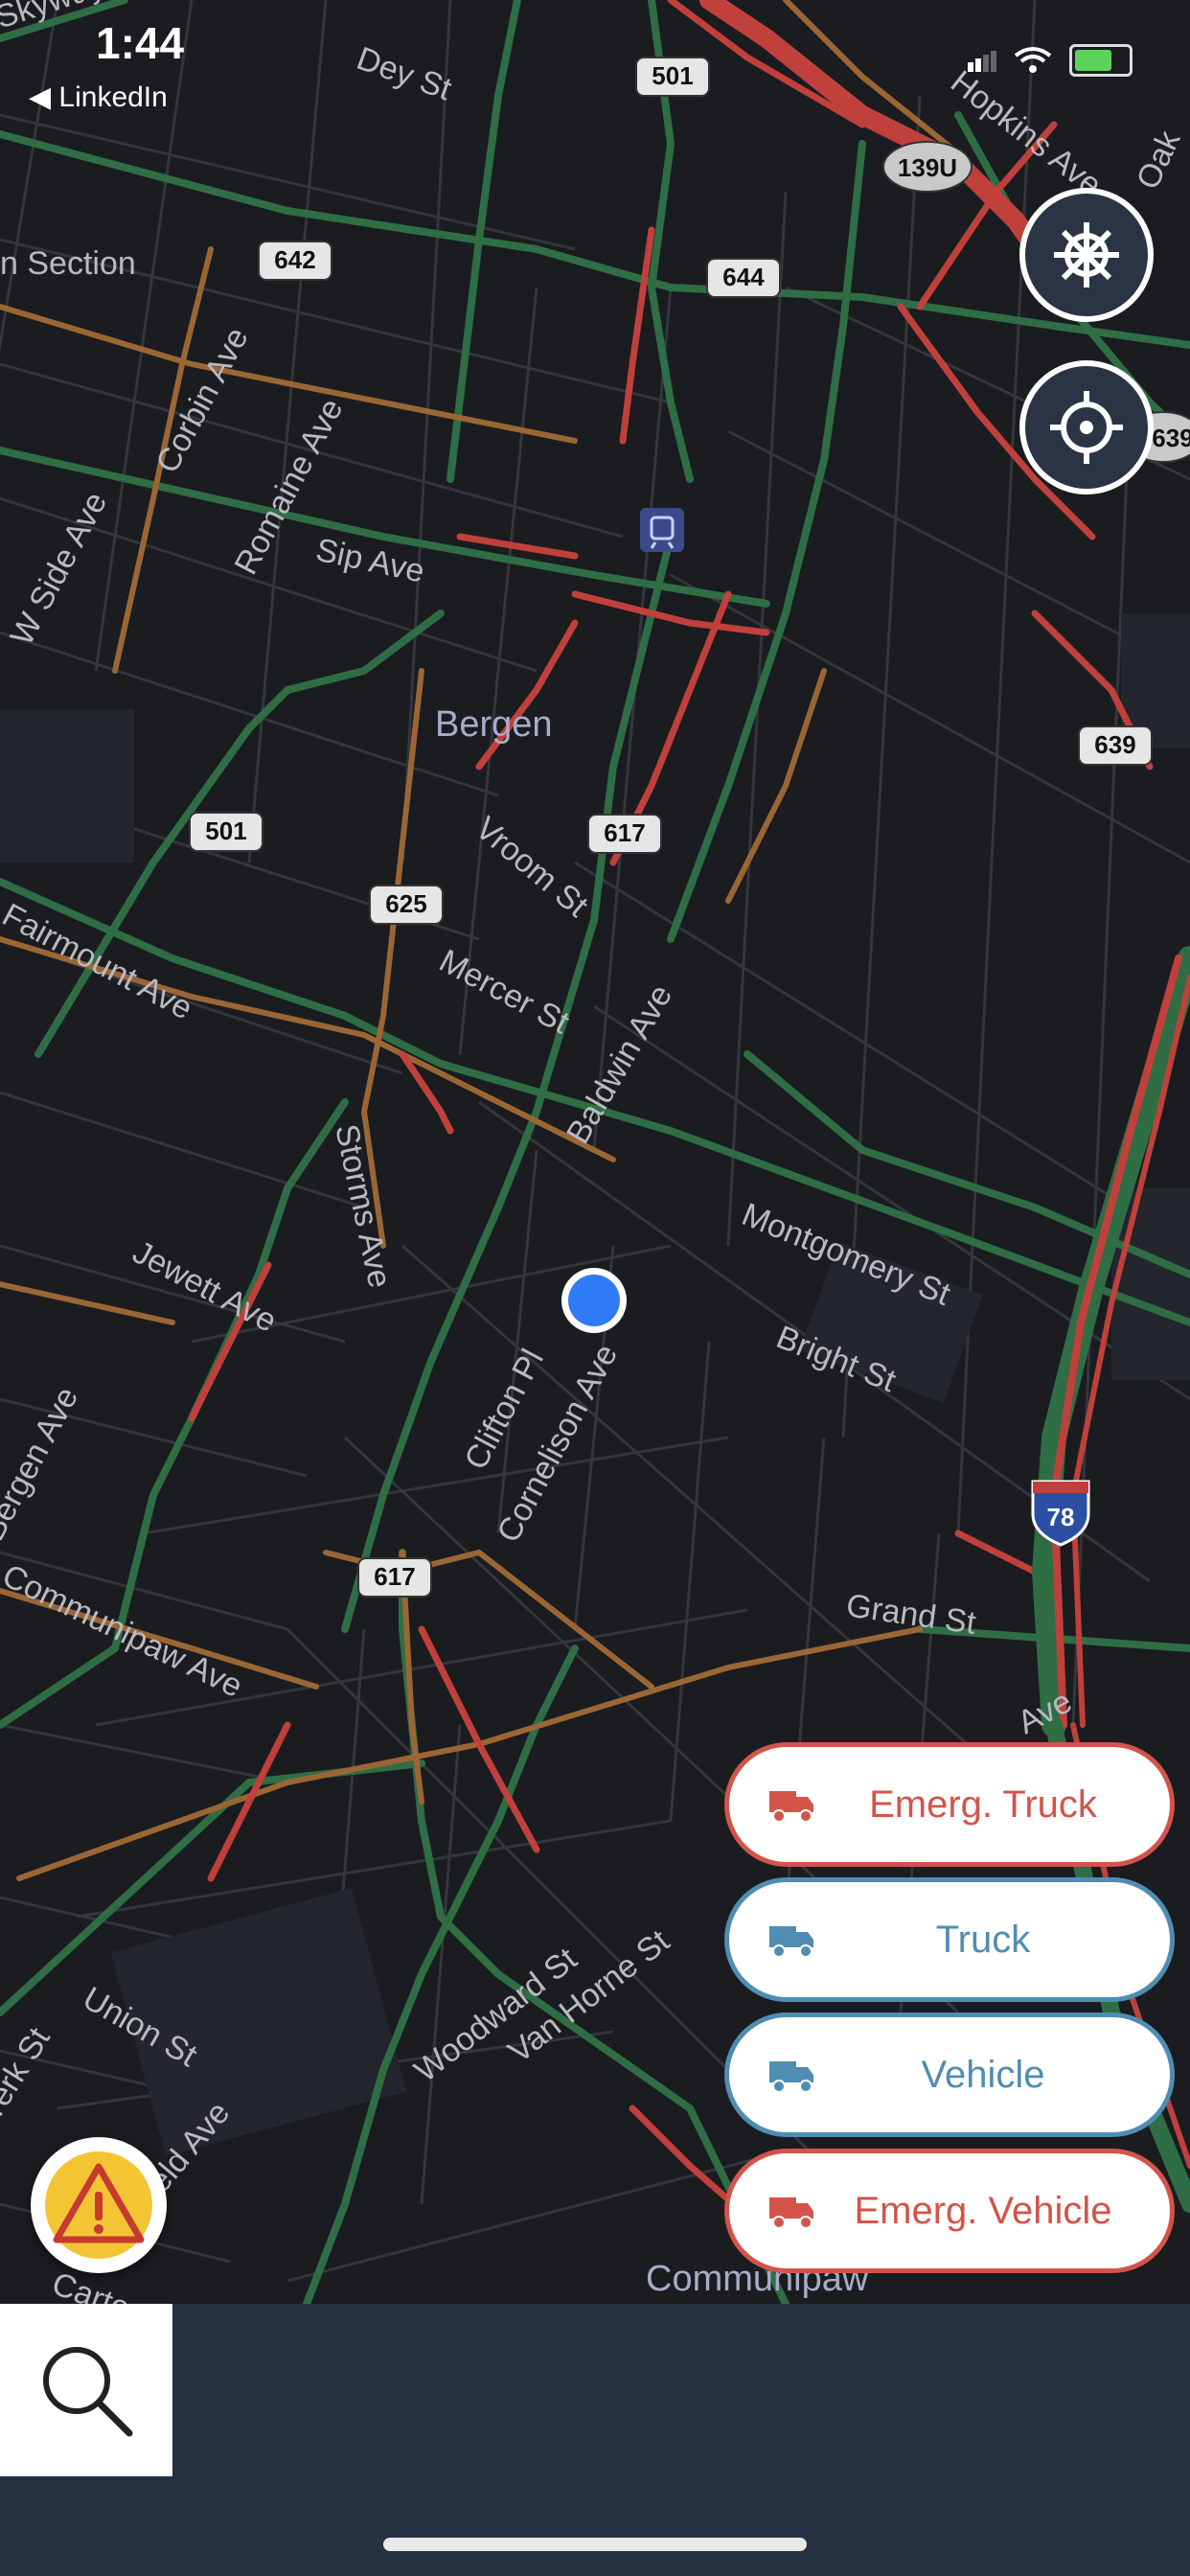 The width and height of the screenshot is (1190, 2576). I want to click on ship-wheel-icon, so click(1087, 255).